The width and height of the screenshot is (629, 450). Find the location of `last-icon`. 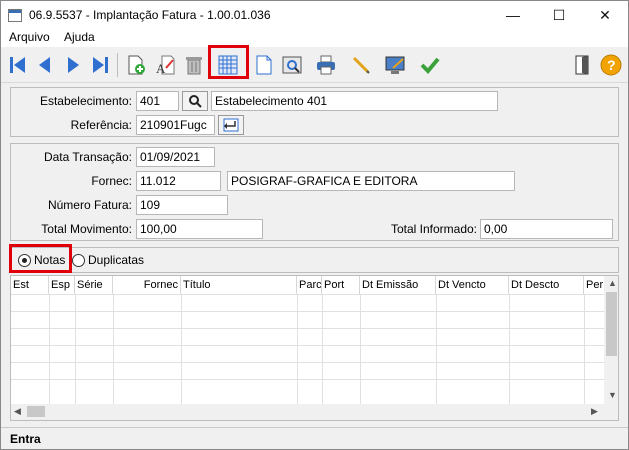

last-icon is located at coordinates (100, 65).